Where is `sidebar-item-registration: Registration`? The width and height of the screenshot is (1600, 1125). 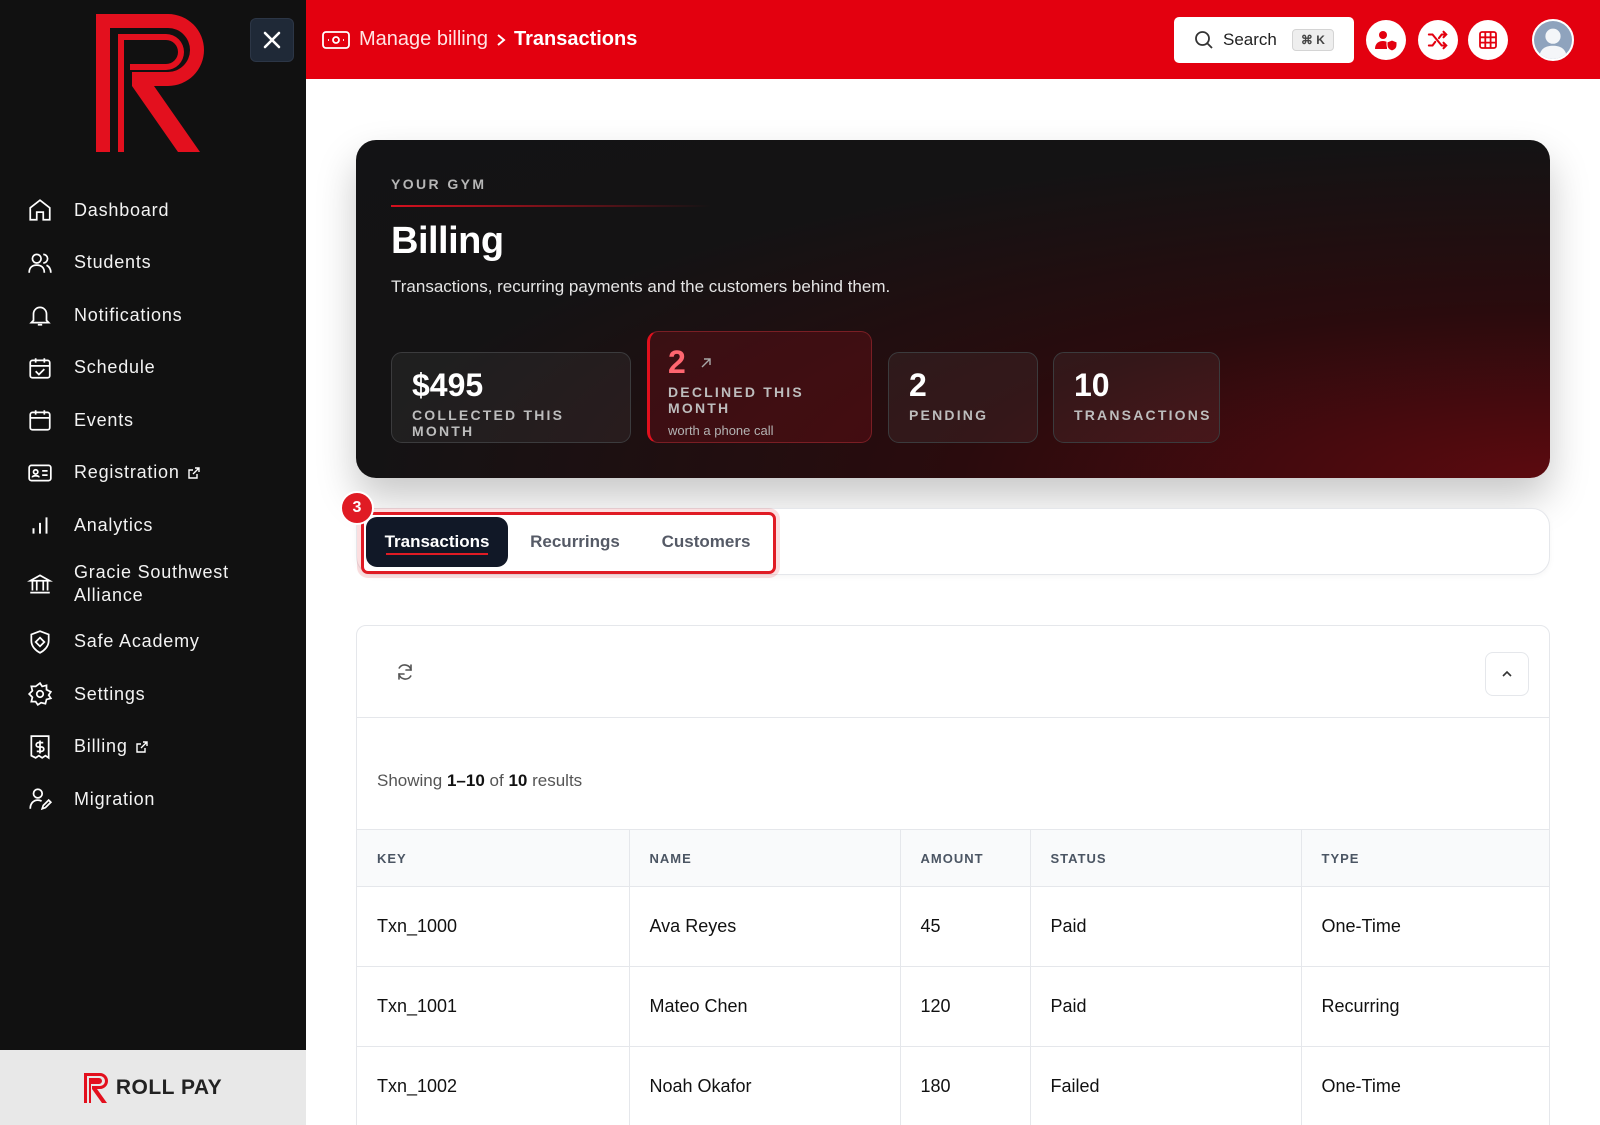
sidebar-item-registration: Registration is located at coordinates (153, 473).